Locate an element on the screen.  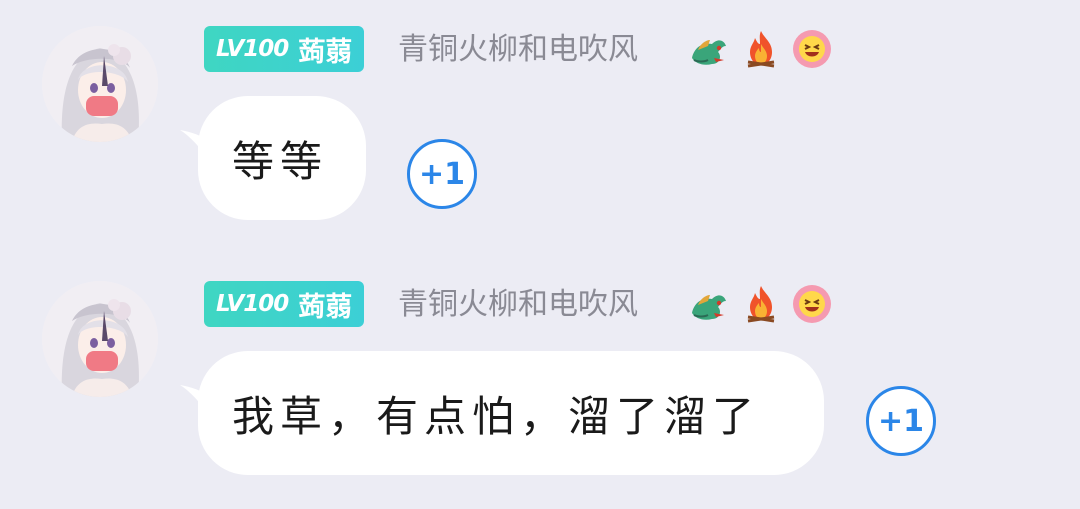
message-bubble: 等等 is located at coordinates (282, 158).